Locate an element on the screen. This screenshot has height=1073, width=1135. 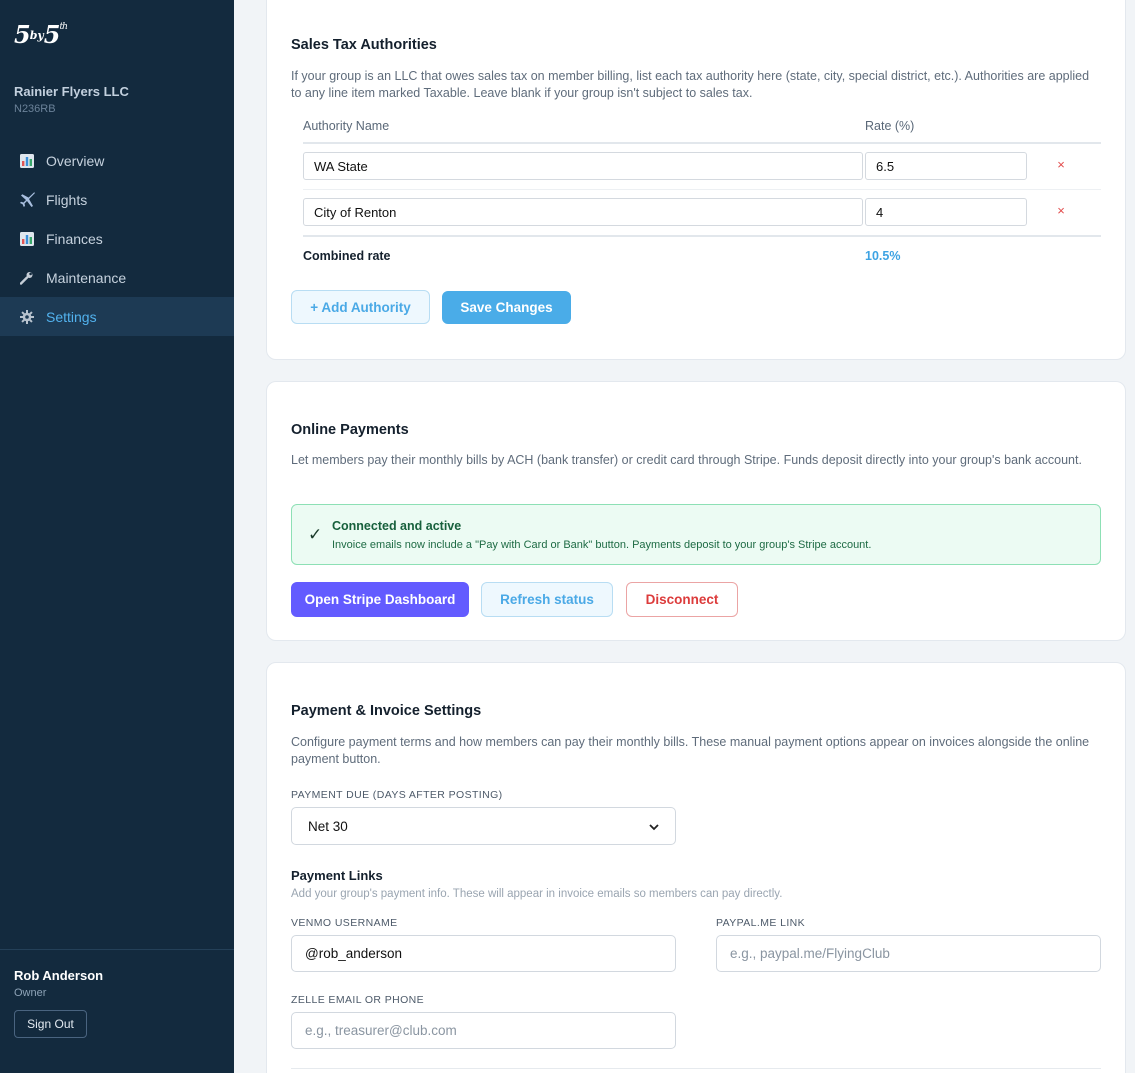
invoice-settings-title: Payment & Invoice Settings is located at coordinates (386, 711).